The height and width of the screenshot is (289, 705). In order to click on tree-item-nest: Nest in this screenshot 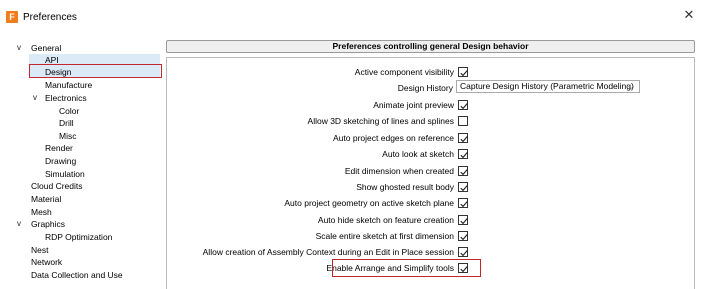, I will do `click(39, 250)`.